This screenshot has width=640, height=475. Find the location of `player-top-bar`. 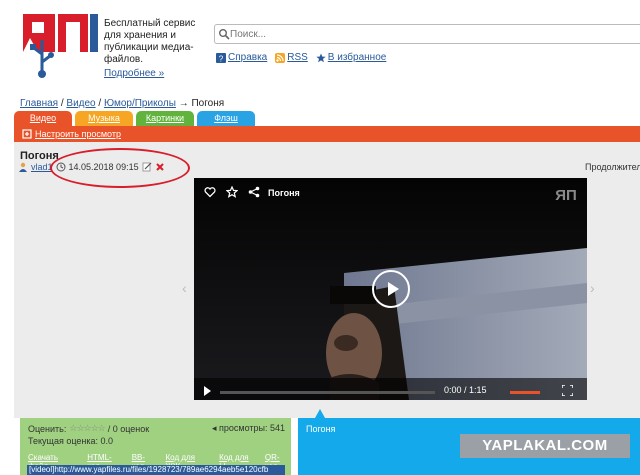

player-top-bar is located at coordinates (232, 192).